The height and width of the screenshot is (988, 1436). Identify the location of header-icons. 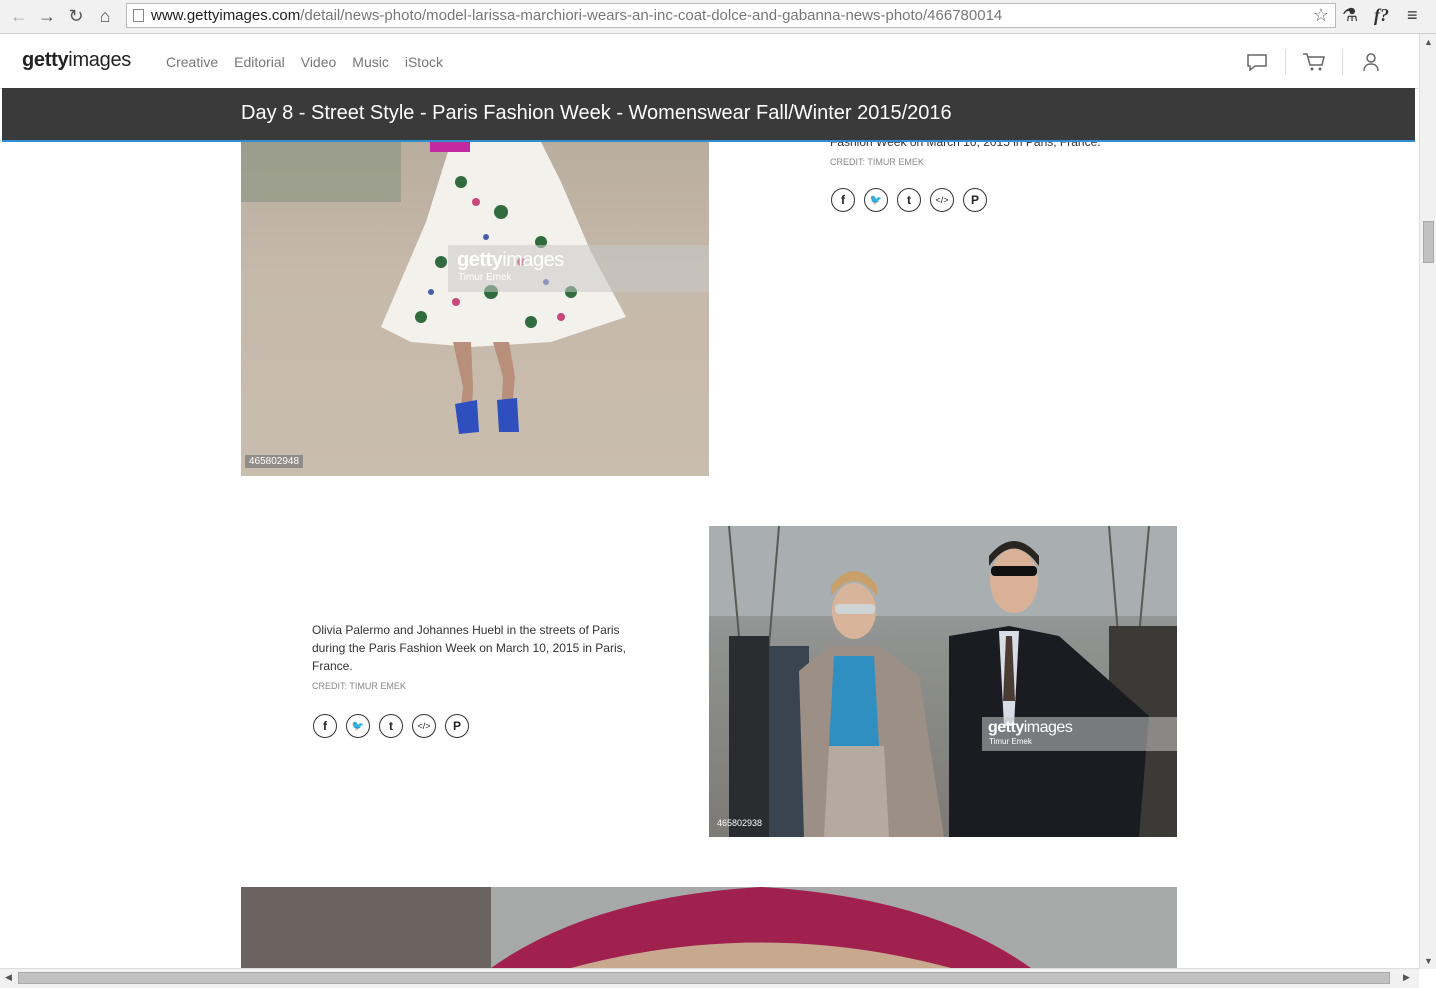
(1314, 62).